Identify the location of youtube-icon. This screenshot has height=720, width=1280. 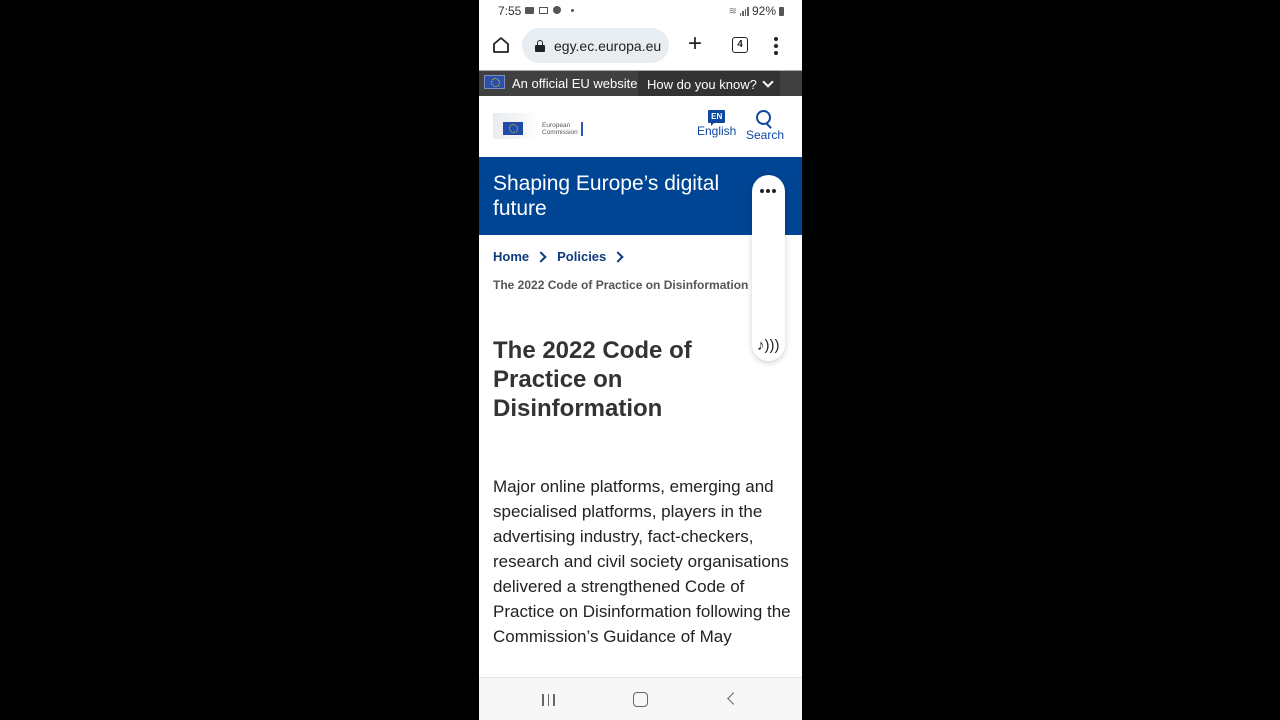
(529, 10).